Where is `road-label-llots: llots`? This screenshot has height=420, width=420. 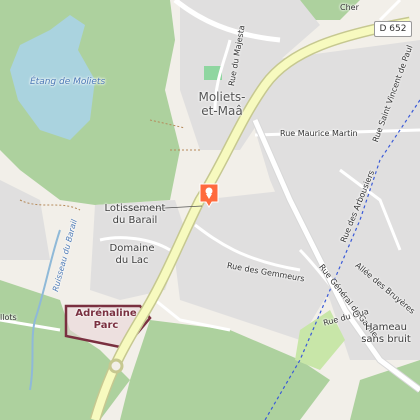
road-label-llots: llots is located at coordinates (8, 317).